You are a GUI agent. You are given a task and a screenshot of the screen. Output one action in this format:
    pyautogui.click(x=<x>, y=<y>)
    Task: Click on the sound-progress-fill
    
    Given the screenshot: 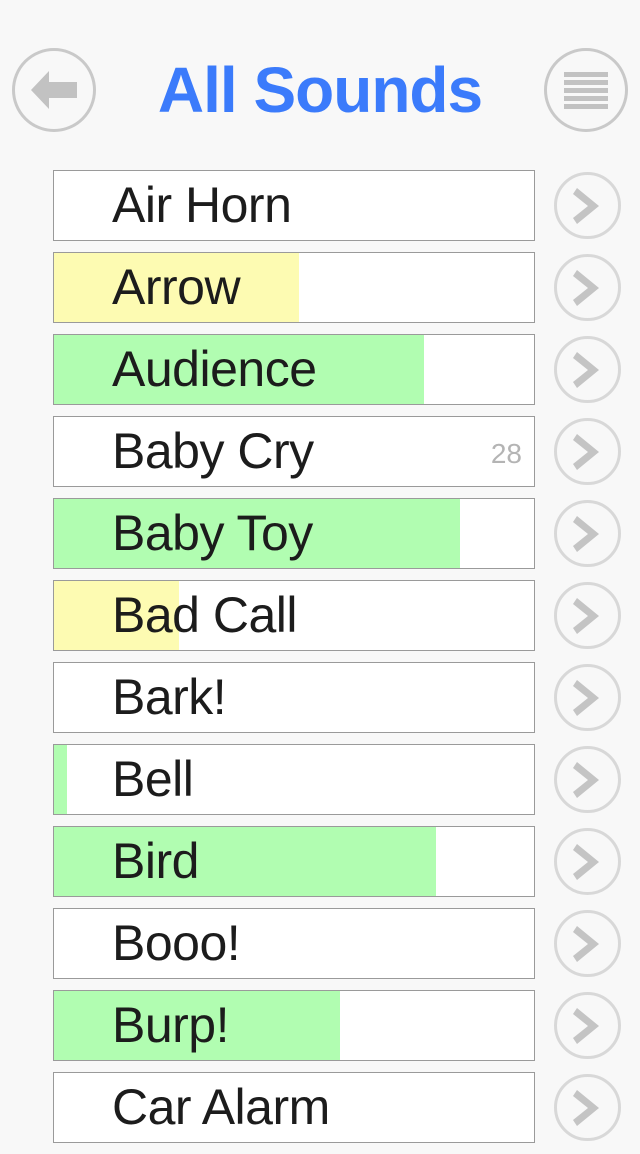 What is the action you would take?
    pyautogui.click(x=60, y=779)
    